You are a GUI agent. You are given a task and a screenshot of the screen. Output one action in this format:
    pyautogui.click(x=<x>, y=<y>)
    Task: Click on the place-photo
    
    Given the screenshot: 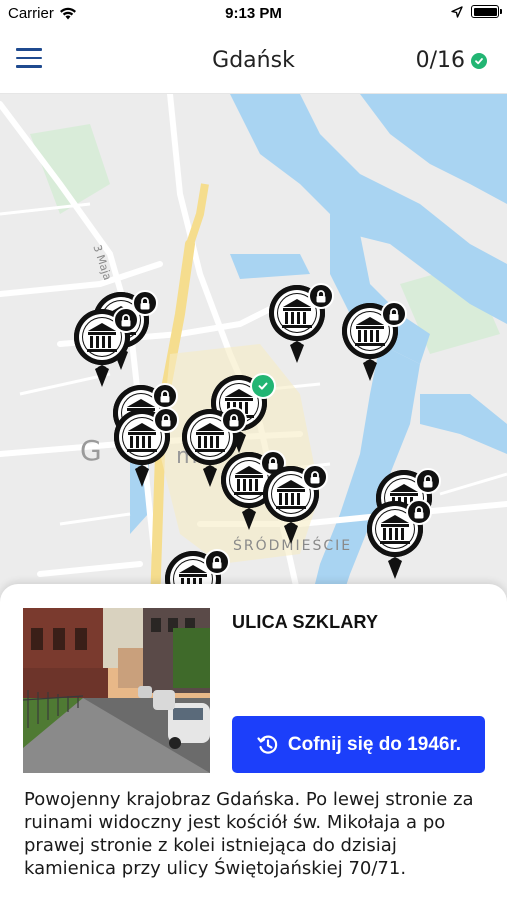 What is the action you would take?
    pyautogui.click(x=116, y=690)
    